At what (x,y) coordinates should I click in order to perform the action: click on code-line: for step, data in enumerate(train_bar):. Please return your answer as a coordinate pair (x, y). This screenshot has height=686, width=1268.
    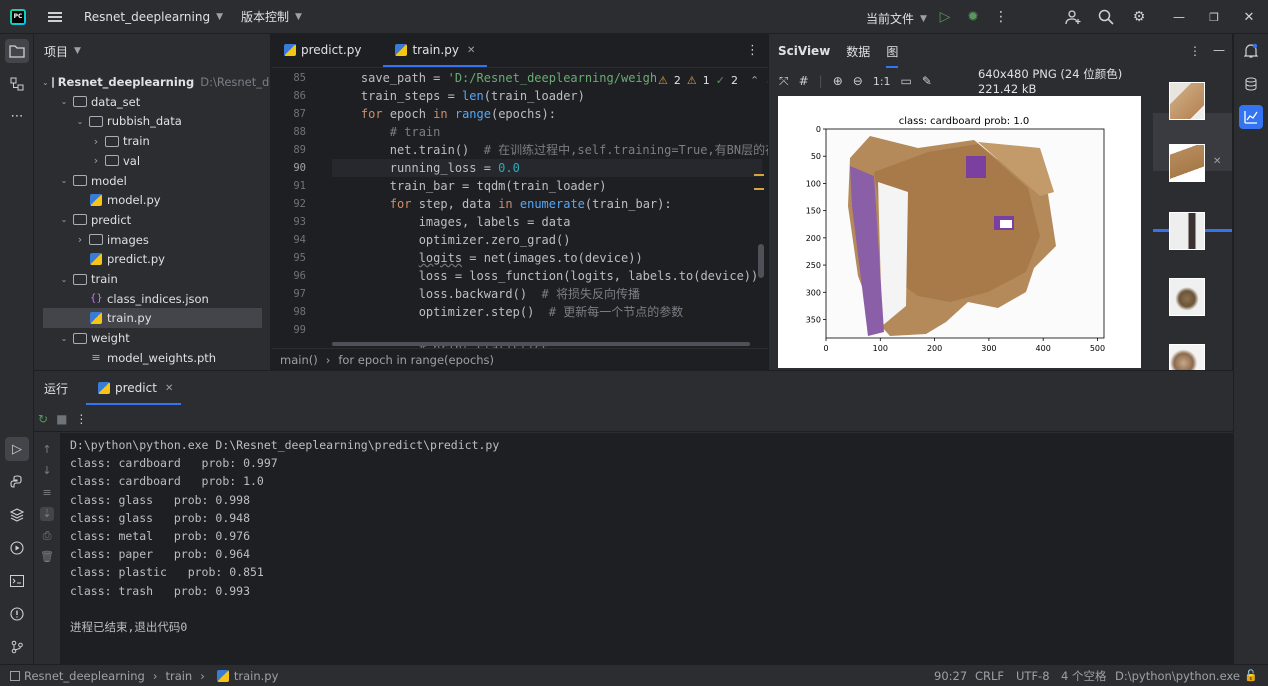
    Looking at the image, I should click on (502, 204).